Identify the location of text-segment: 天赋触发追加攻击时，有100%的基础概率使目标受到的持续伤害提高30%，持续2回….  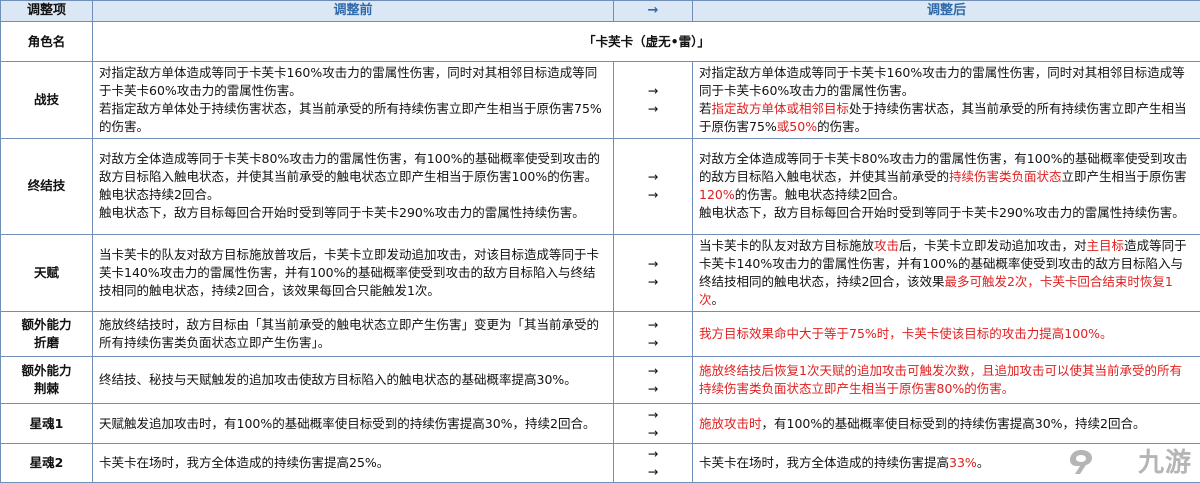
(347, 423).